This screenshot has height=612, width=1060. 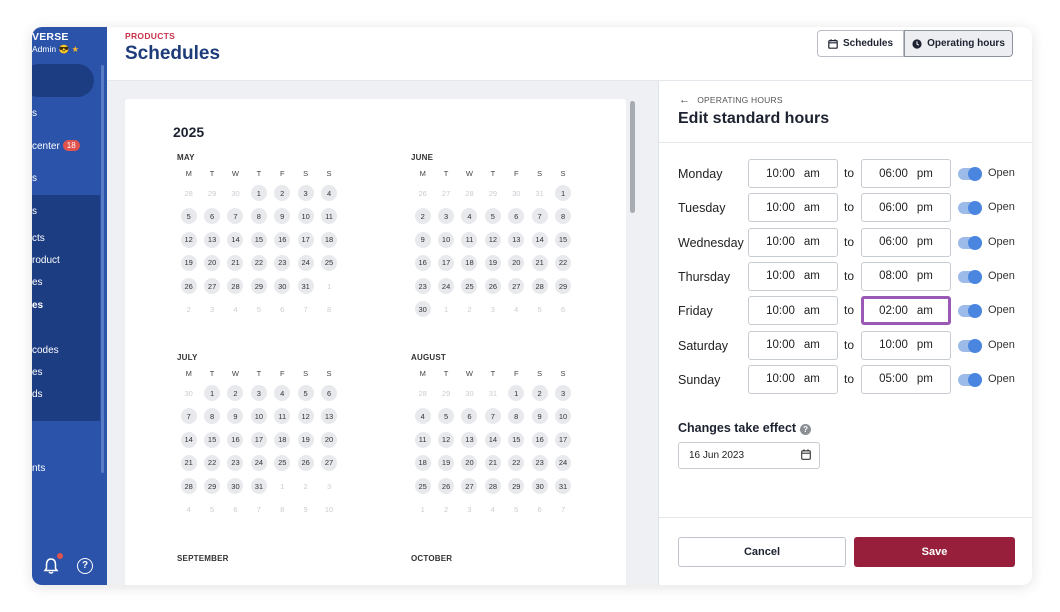 I want to click on sidebar-subitem-8: ds, so click(x=37, y=394).